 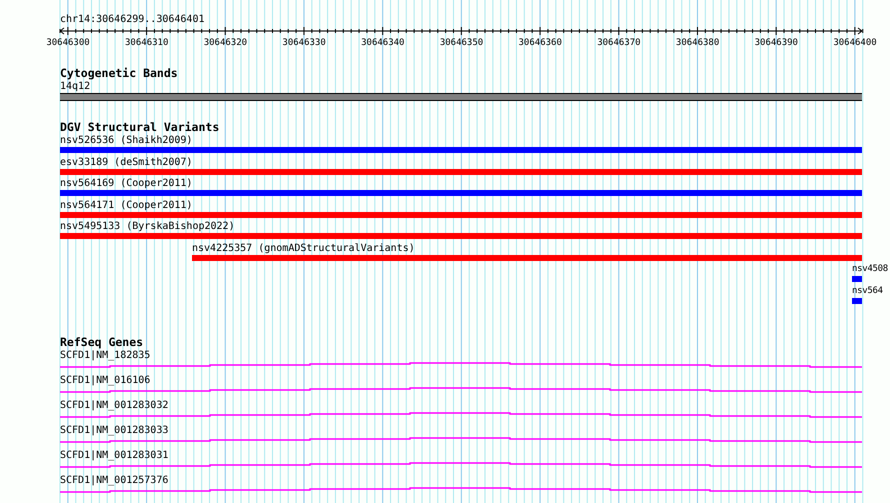 I want to click on feature-label: esv33189 (deSmith2007), so click(x=126, y=162).